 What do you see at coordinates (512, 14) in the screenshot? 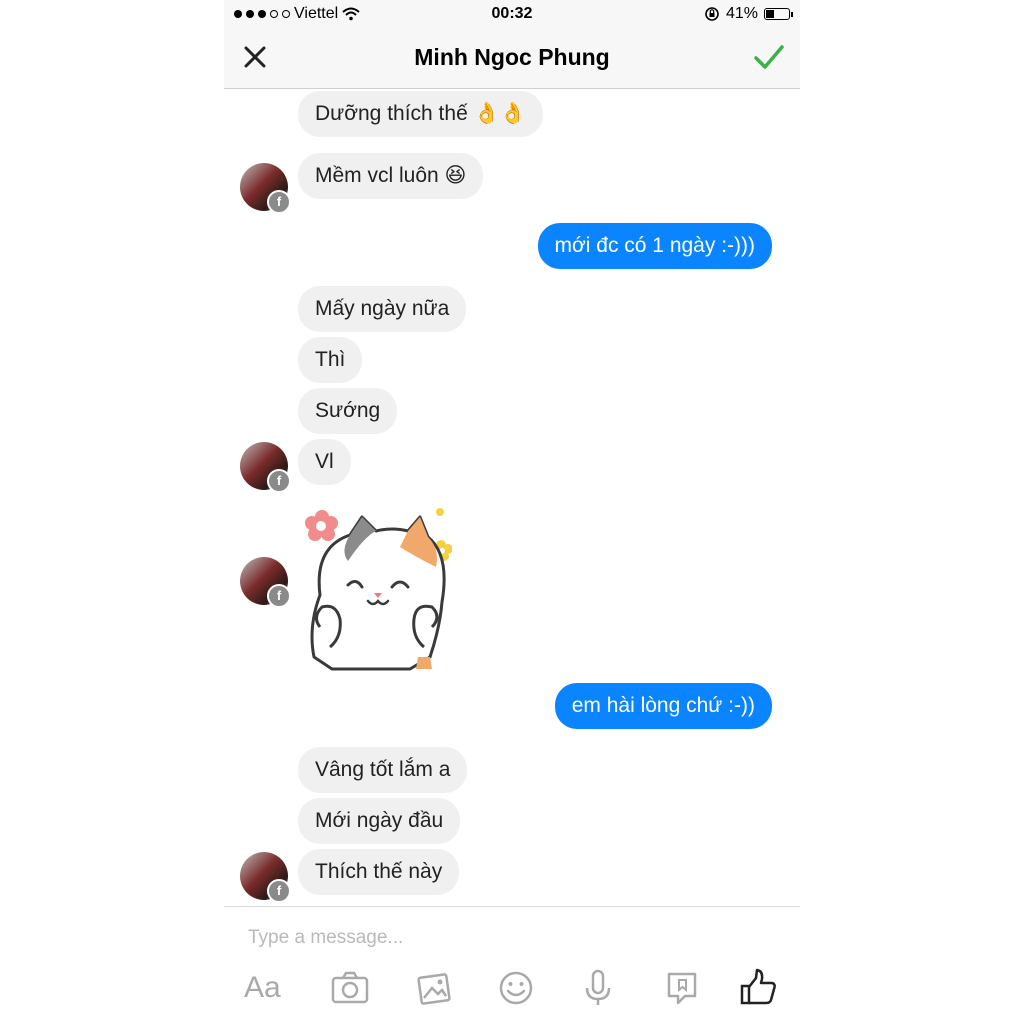
I see `status-bar: Viettel 00:32 41%` at bounding box center [512, 14].